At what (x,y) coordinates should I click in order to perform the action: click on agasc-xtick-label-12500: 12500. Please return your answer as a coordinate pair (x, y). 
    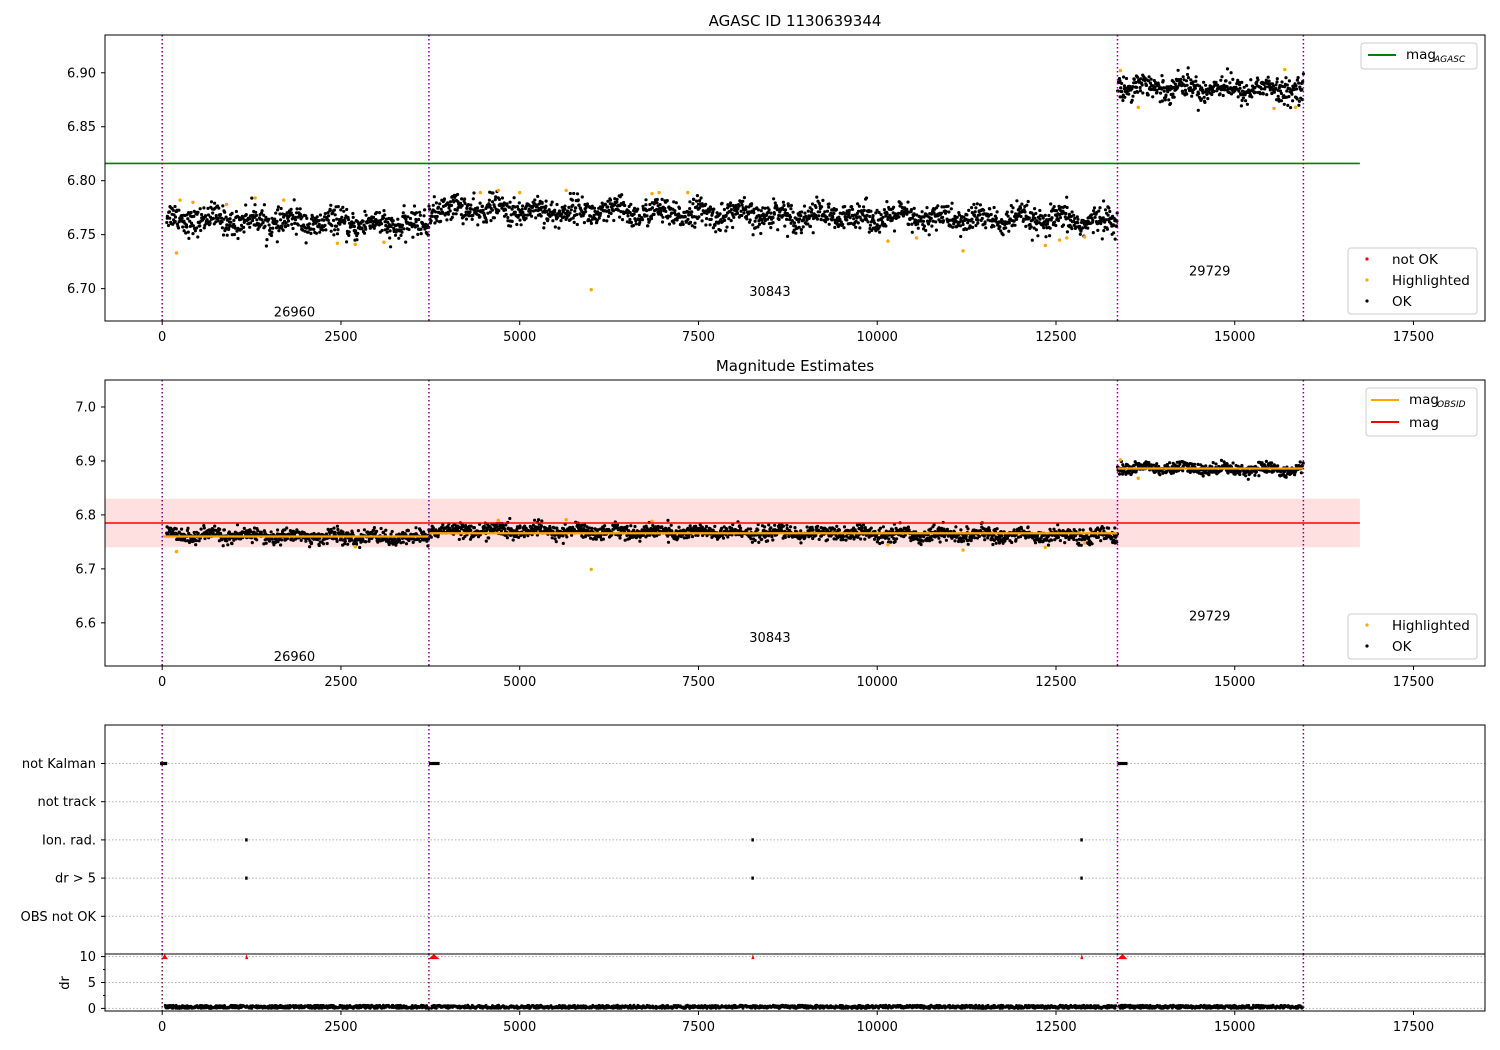
    Looking at the image, I should click on (1055, 337).